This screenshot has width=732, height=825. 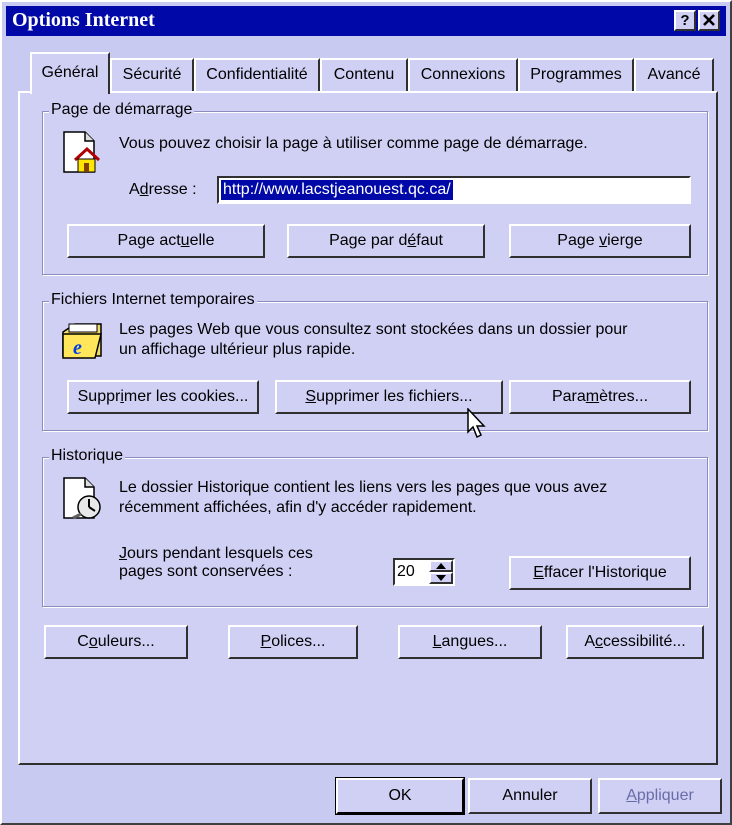 What do you see at coordinates (454, 190) in the screenshot?
I see `address-input: http://www.lacstjeanouest.qc.ca/` at bounding box center [454, 190].